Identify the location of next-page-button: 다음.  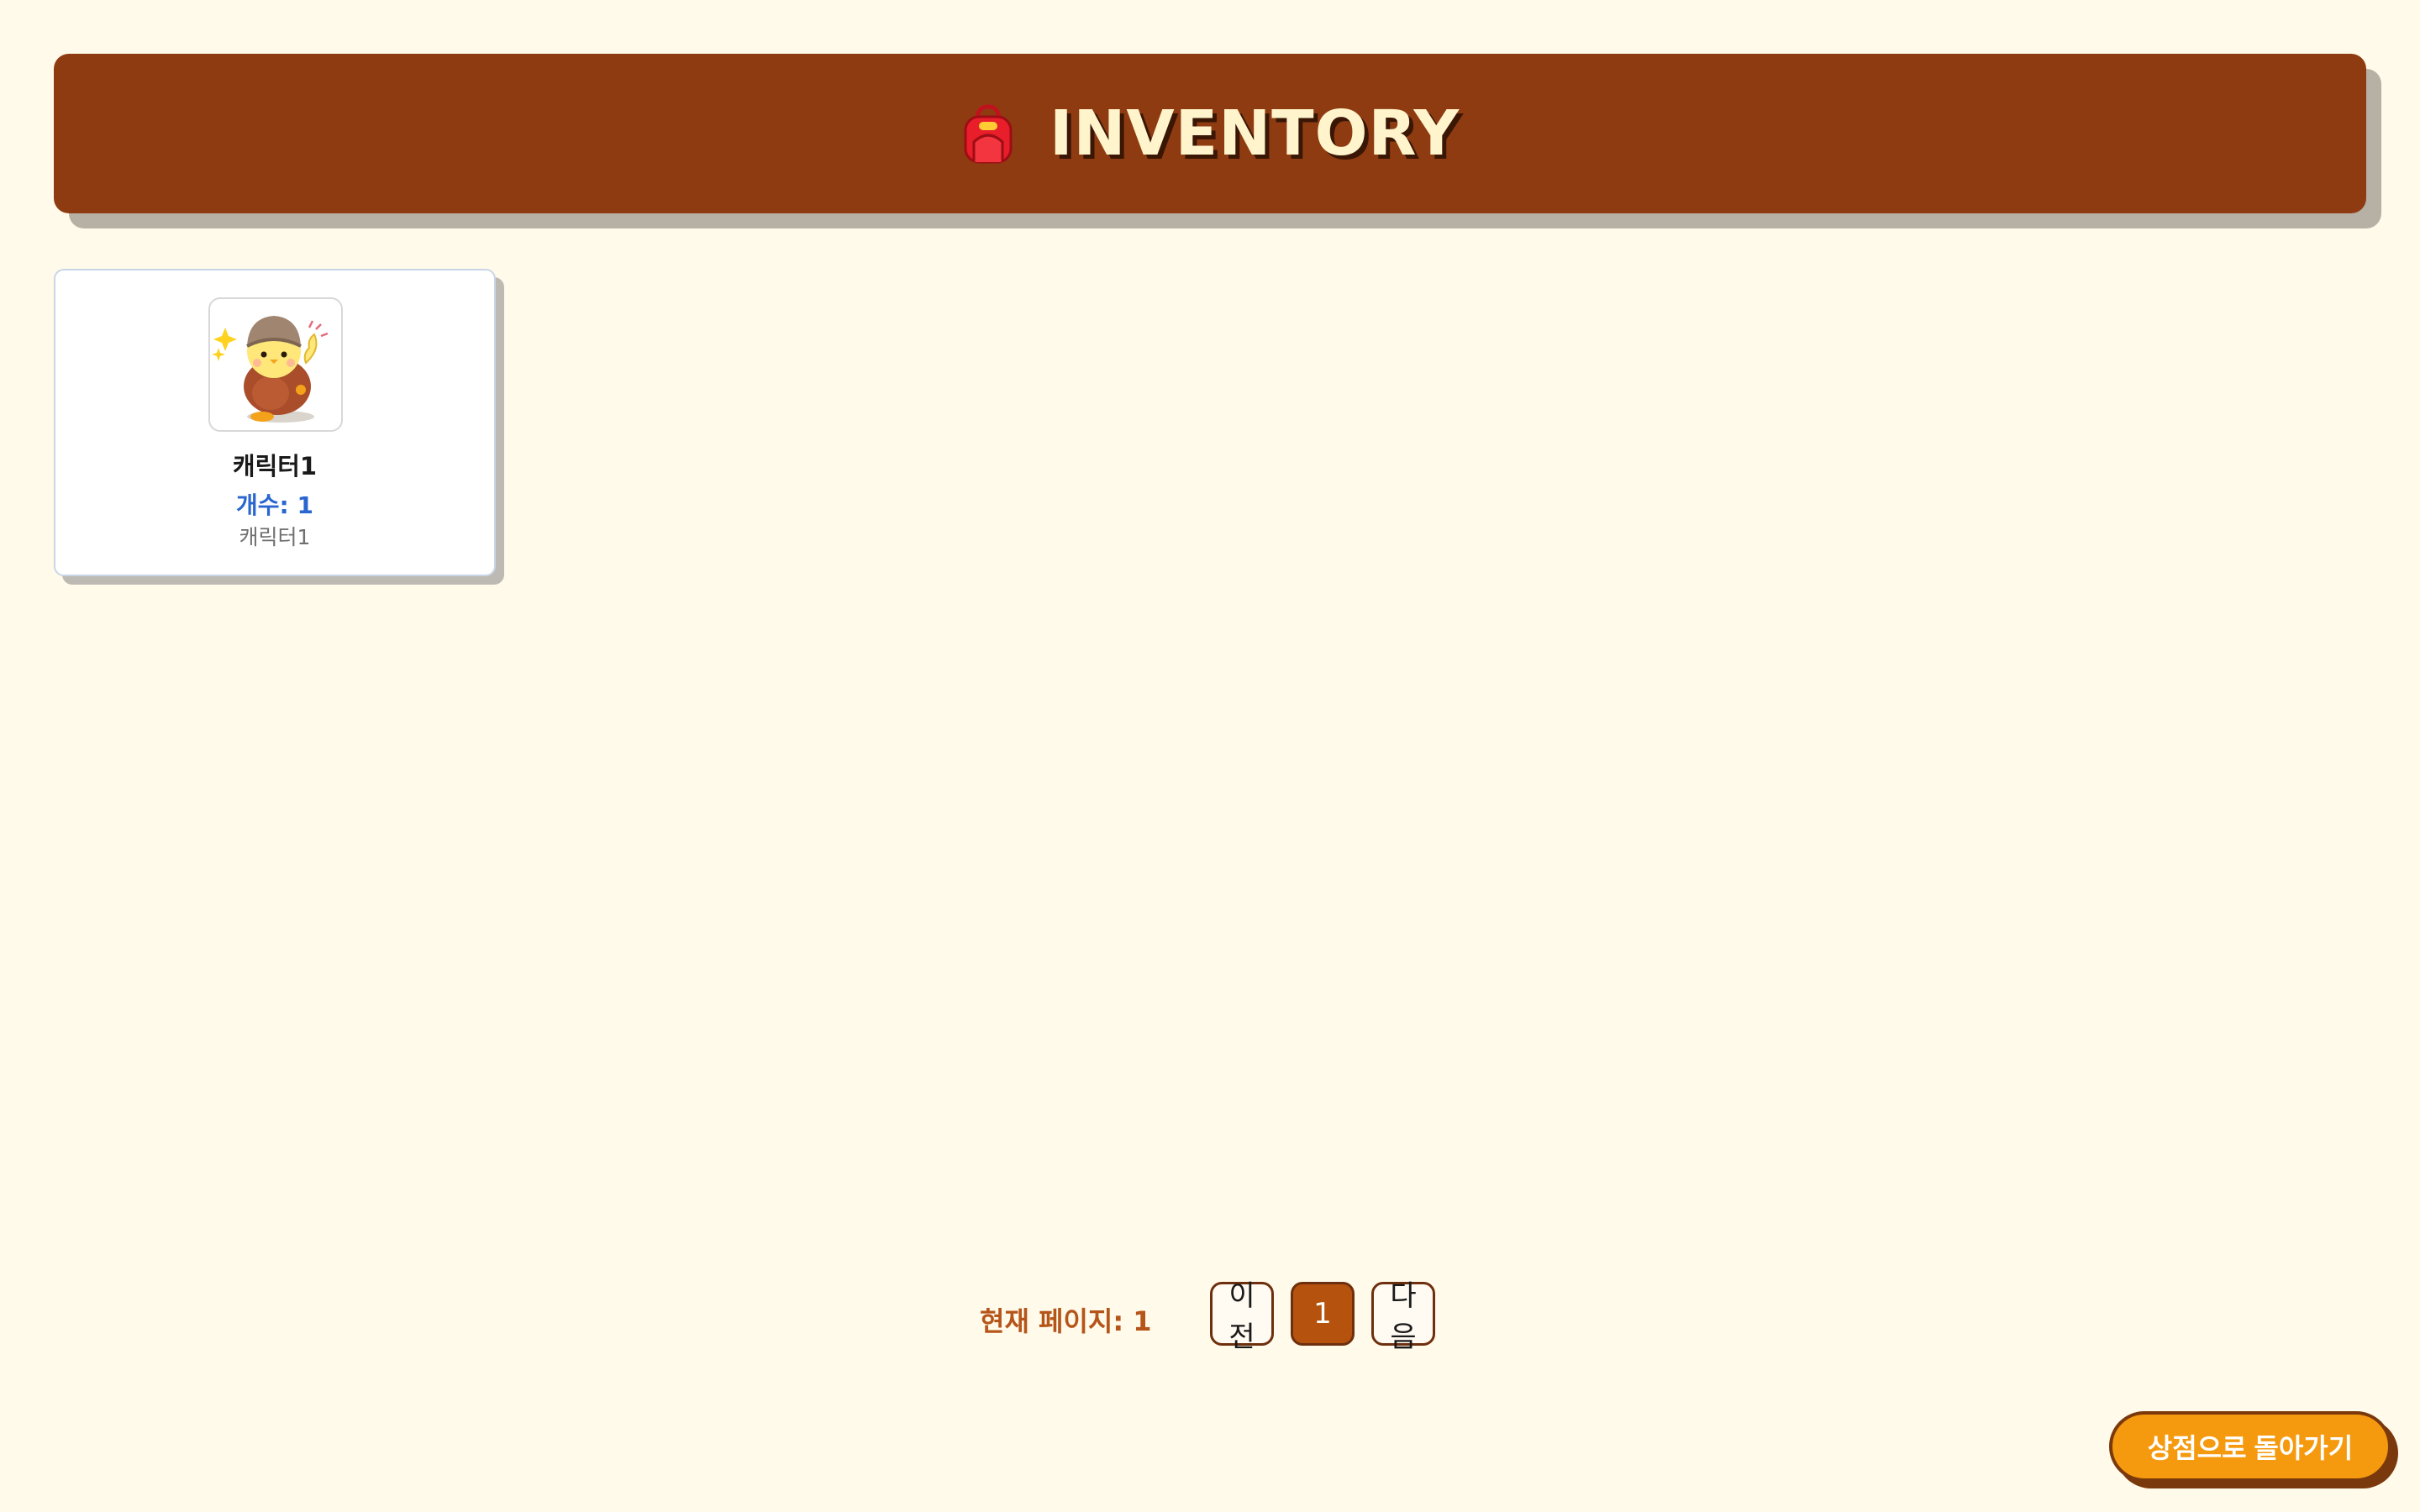
(1403, 1316).